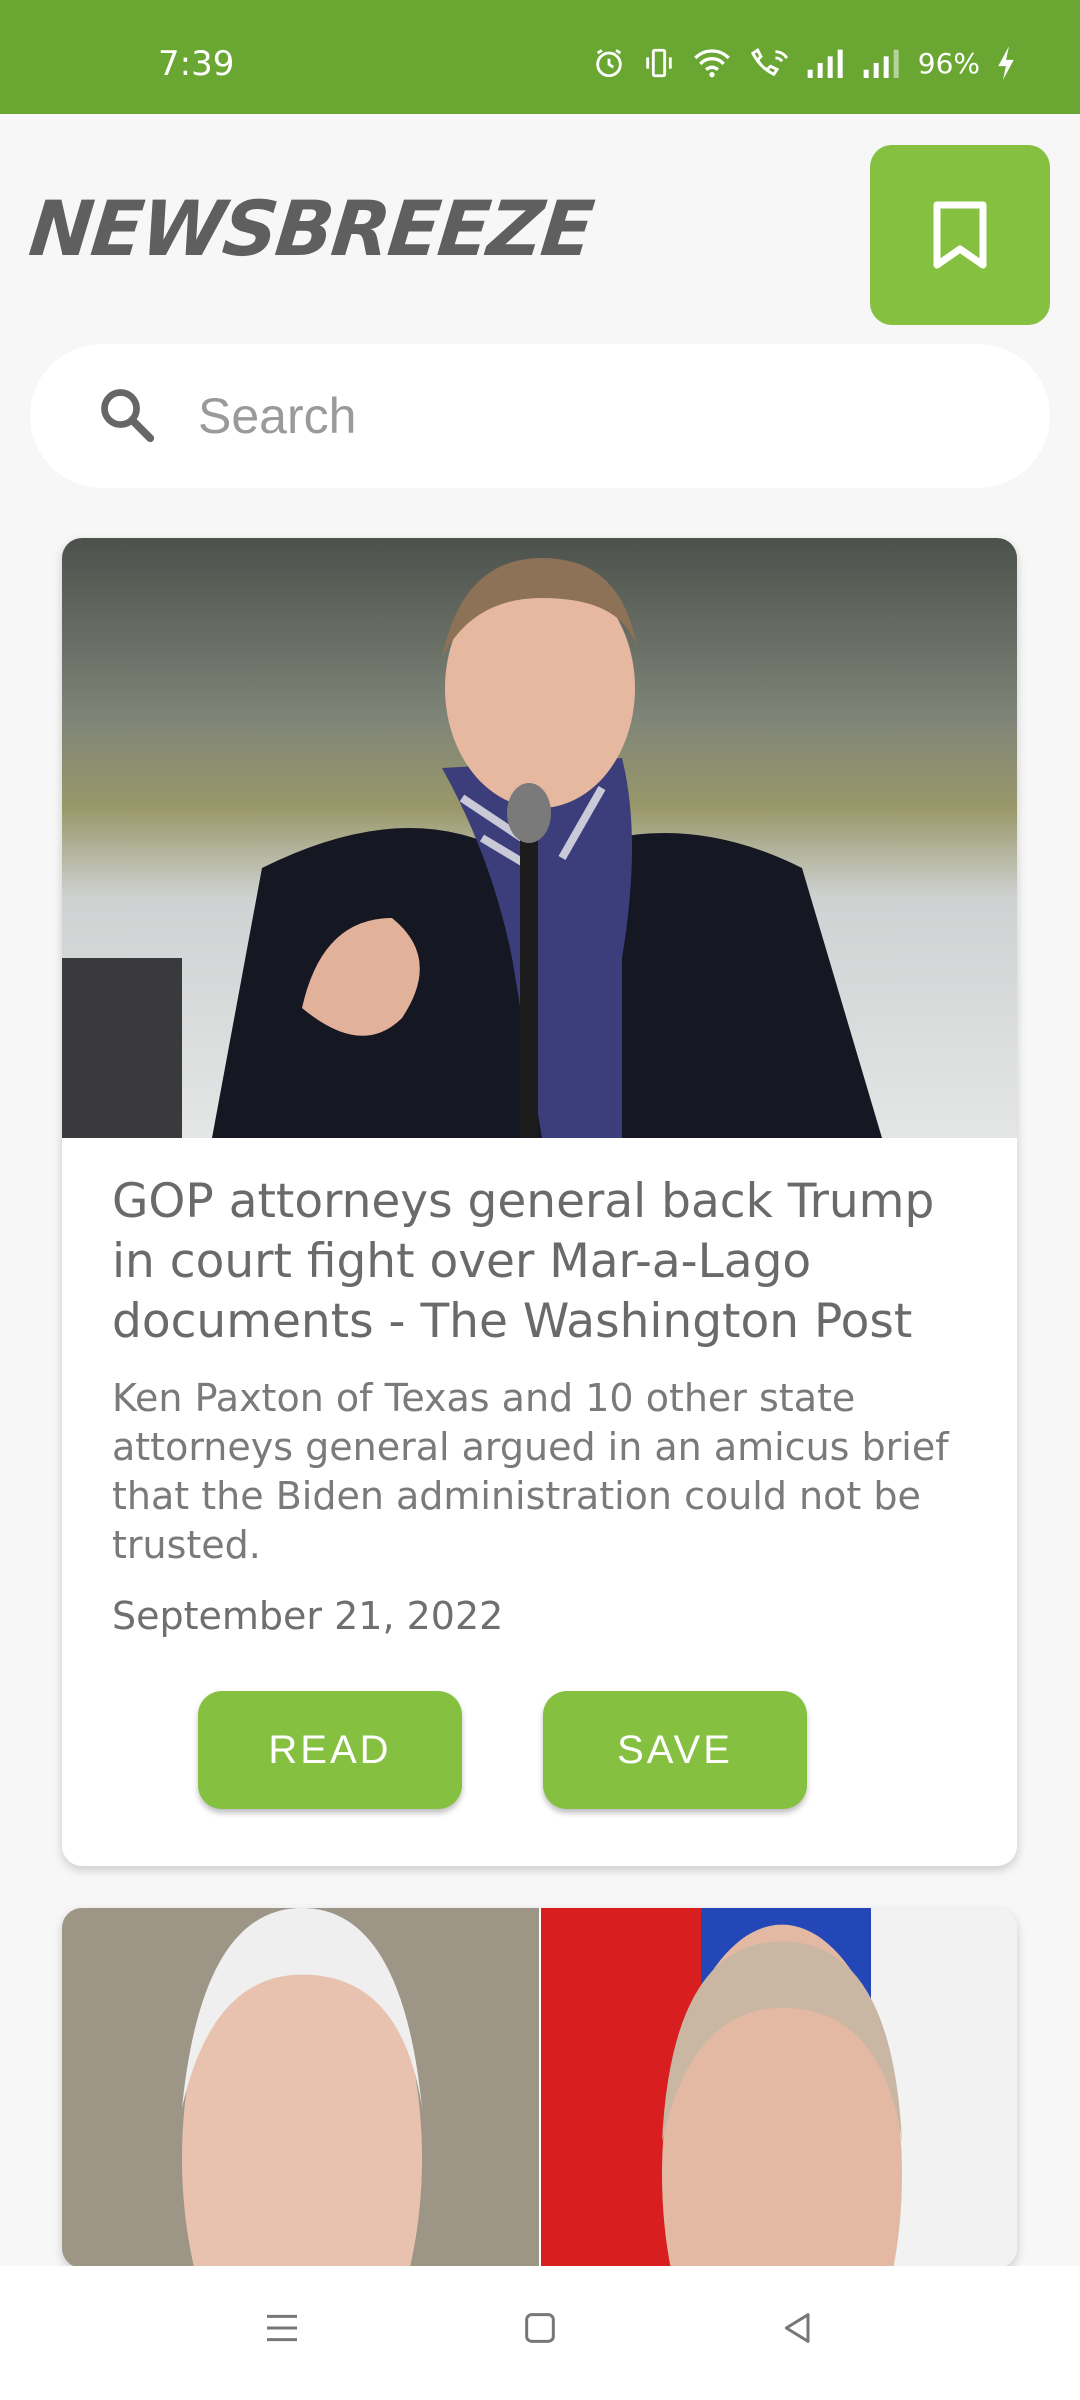 The height and width of the screenshot is (2400, 1080). Describe the element at coordinates (711, 63) in the screenshot. I see `wifi-icon` at that location.